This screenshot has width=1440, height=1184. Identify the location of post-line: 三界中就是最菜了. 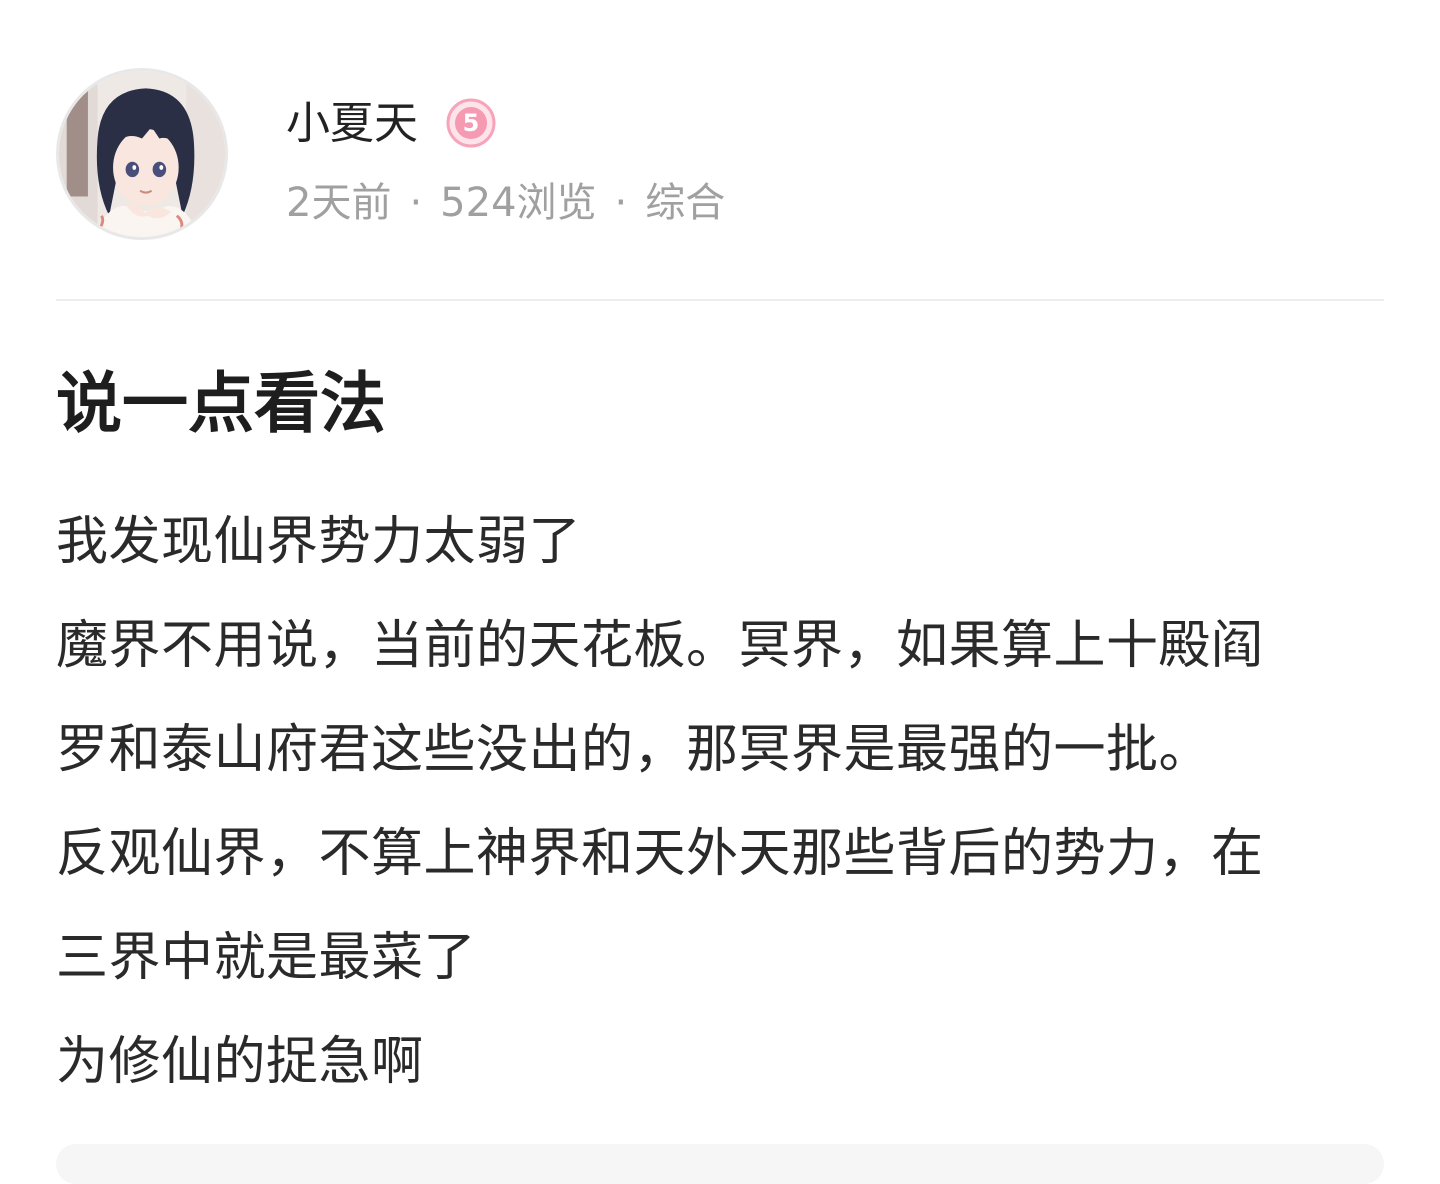
(266, 958).